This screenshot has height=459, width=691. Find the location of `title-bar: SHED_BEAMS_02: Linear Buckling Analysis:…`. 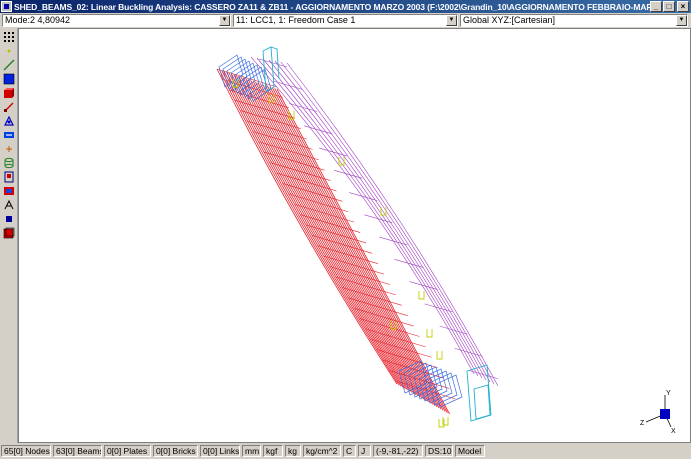

title-bar: SHED_BEAMS_02: Linear Buckling Analysis:… is located at coordinates (345, 6).